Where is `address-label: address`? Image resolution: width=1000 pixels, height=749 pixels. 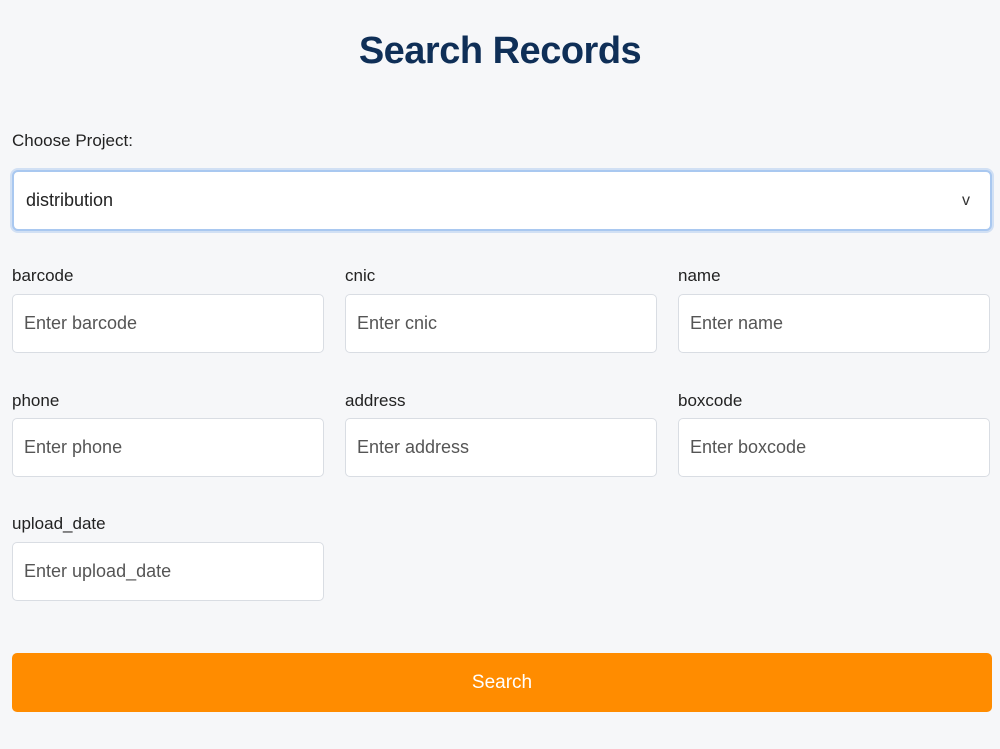
address-label: address is located at coordinates (375, 400).